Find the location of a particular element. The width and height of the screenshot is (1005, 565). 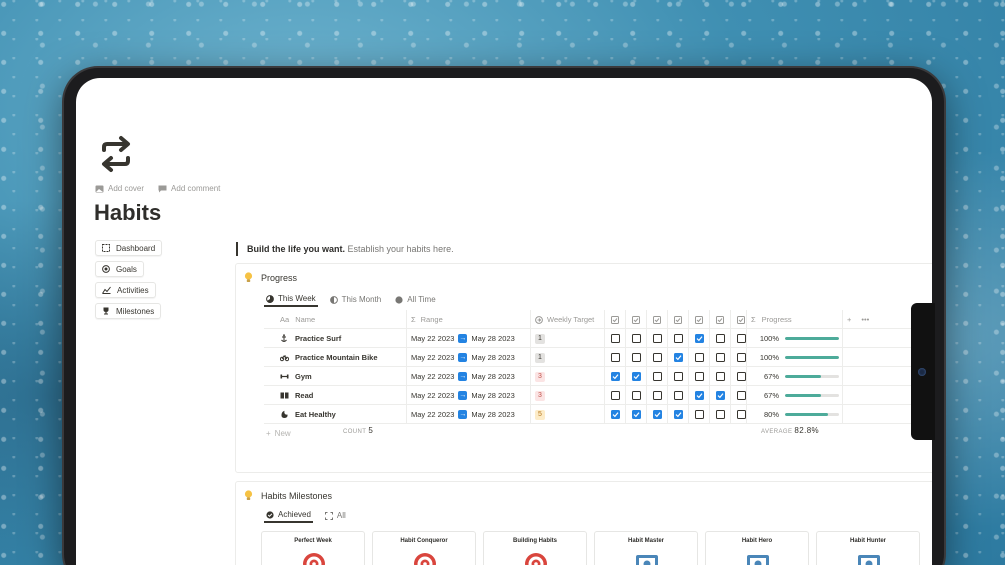

cell-weekly-target: 5 is located at coordinates (567, 414).